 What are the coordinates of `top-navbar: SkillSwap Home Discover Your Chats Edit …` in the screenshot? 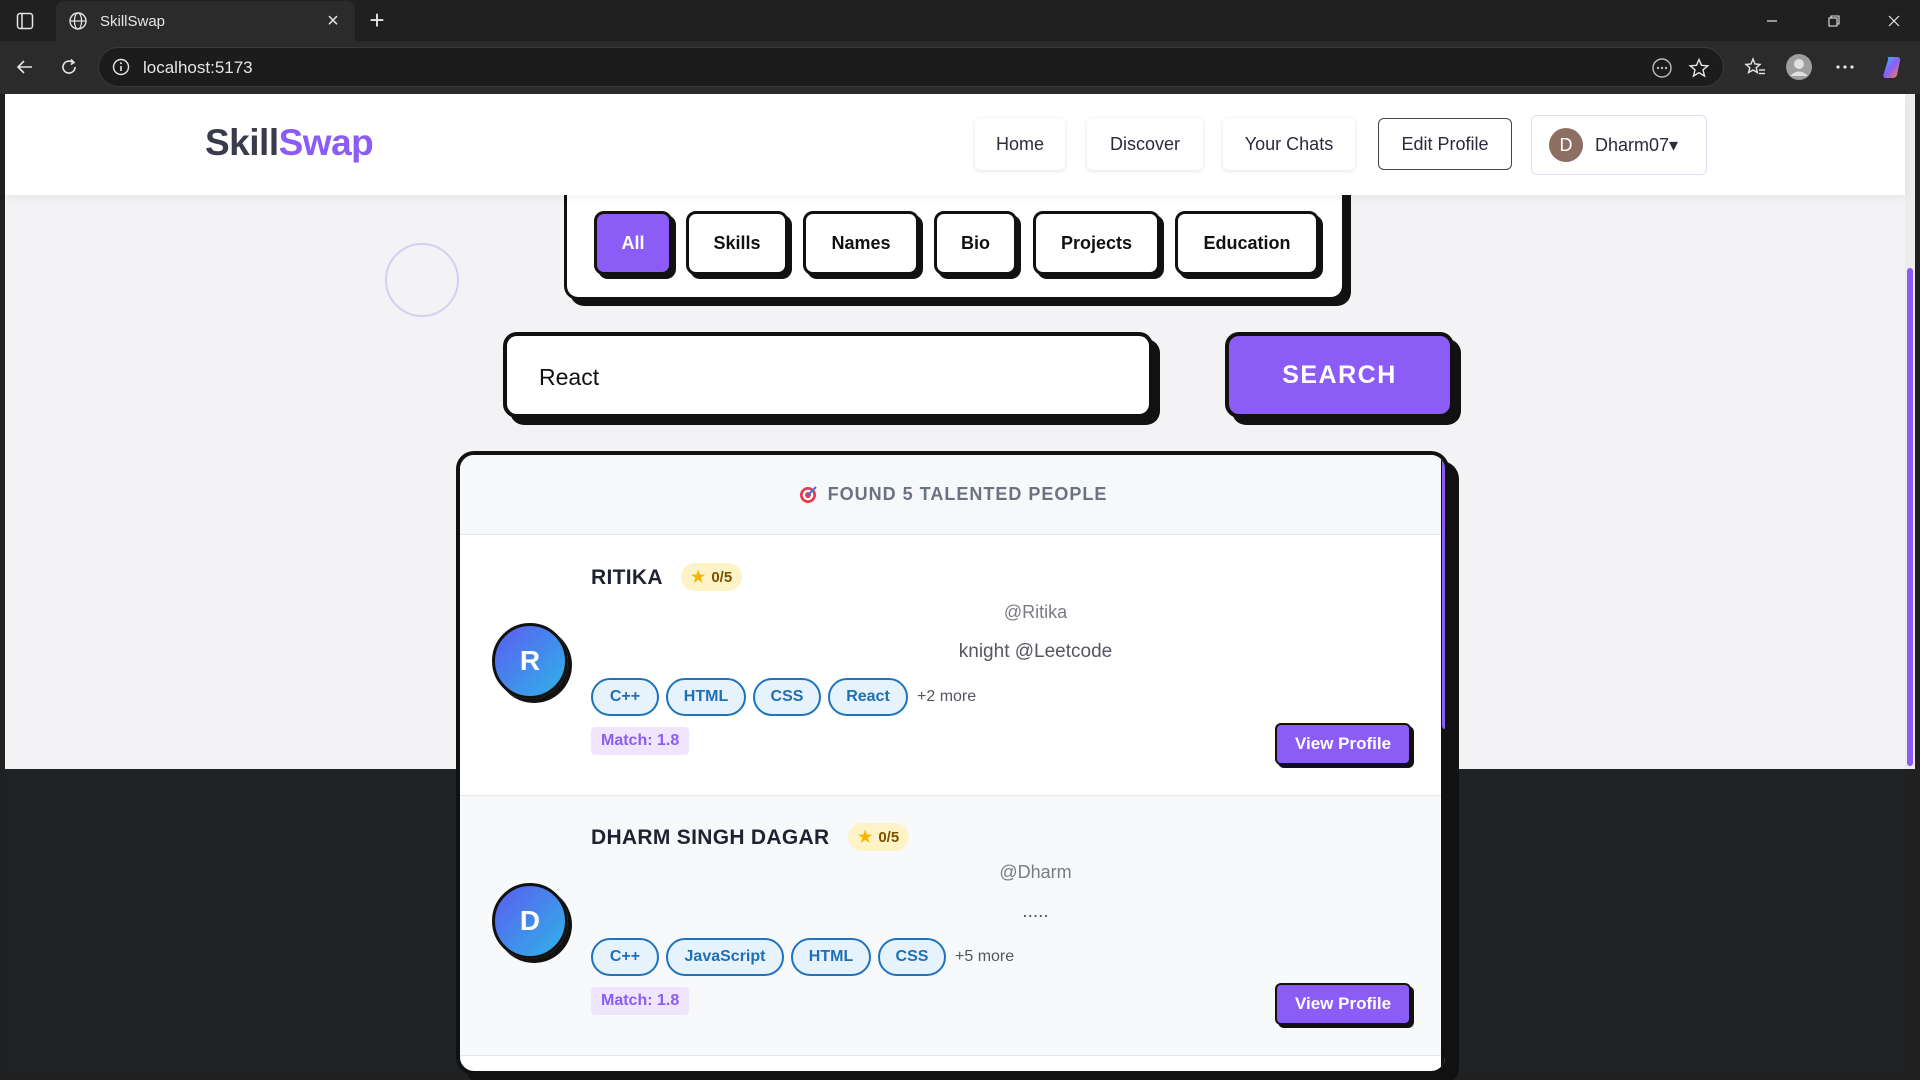 It's located at (955, 144).